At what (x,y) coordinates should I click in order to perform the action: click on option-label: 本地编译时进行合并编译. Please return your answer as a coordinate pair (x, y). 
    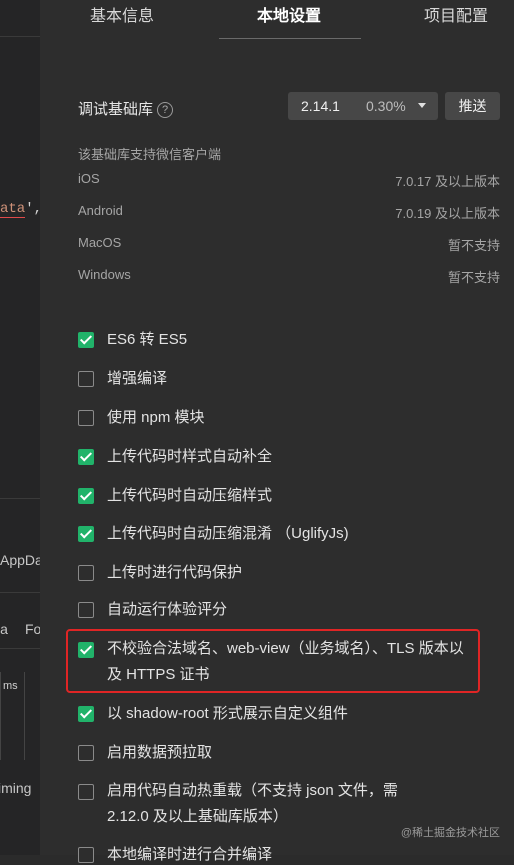
    Looking at the image, I should click on (190, 854).